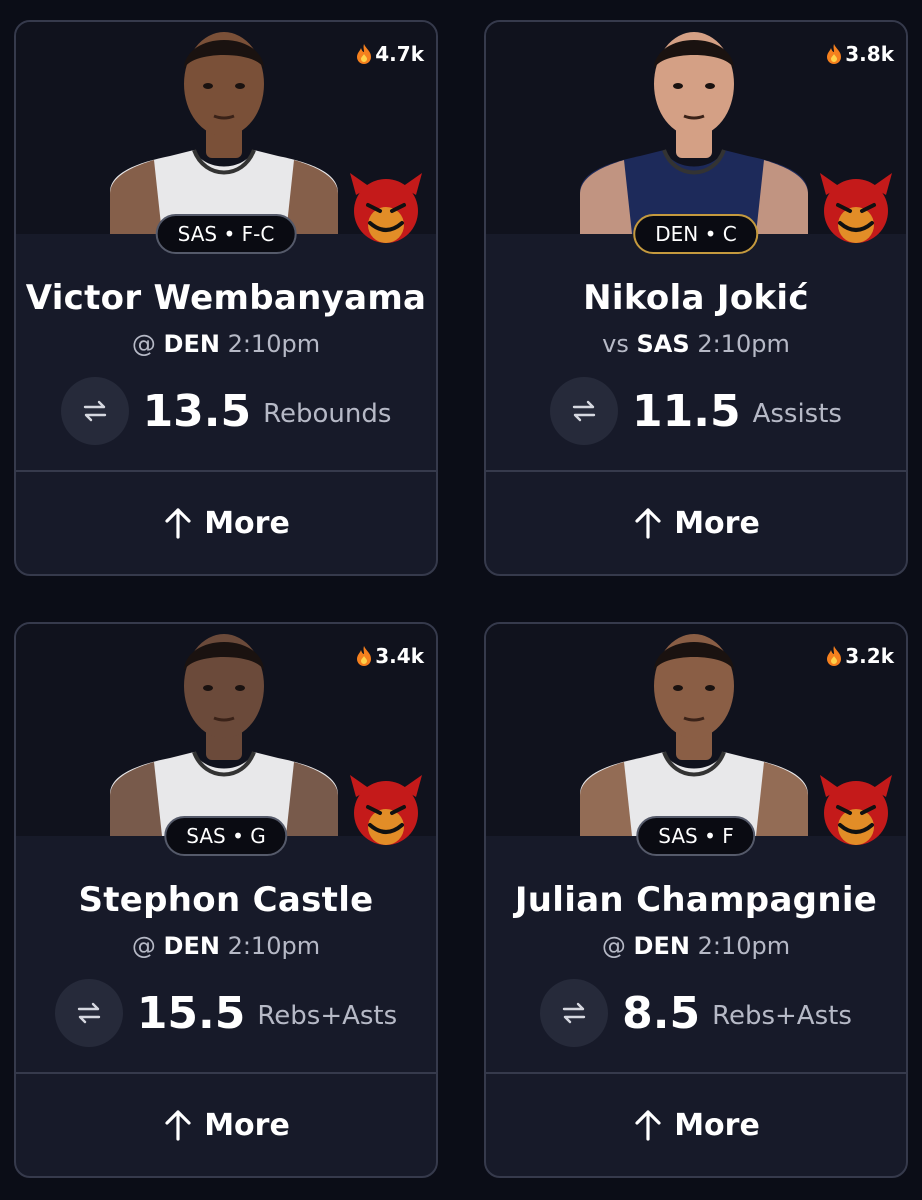 This screenshot has height=1200, width=922. What do you see at coordinates (191, 1013) in the screenshot?
I see `prop-line-value: 15.5` at bounding box center [191, 1013].